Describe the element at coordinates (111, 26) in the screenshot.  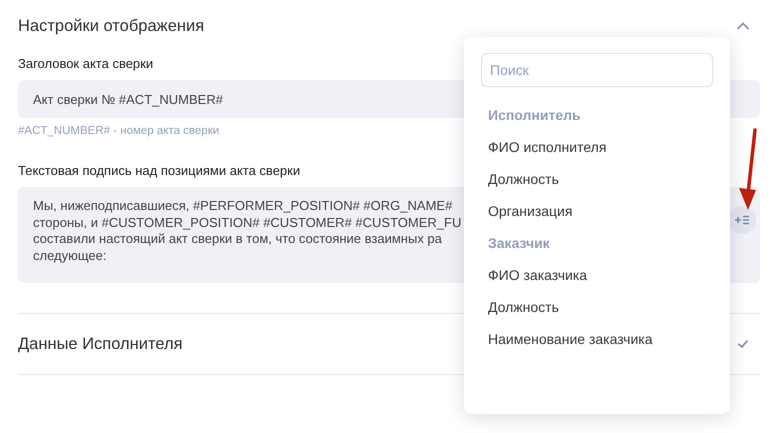
I see `section-title: Настройки отображения` at that location.